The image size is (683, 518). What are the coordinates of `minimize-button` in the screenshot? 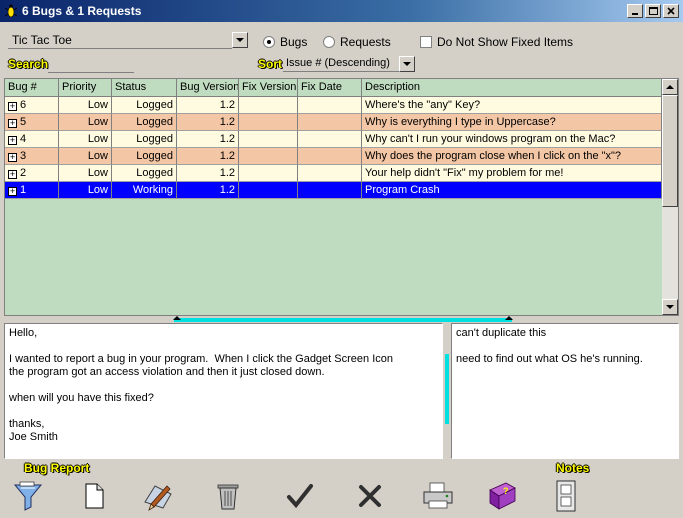 It's located at (635, 11).